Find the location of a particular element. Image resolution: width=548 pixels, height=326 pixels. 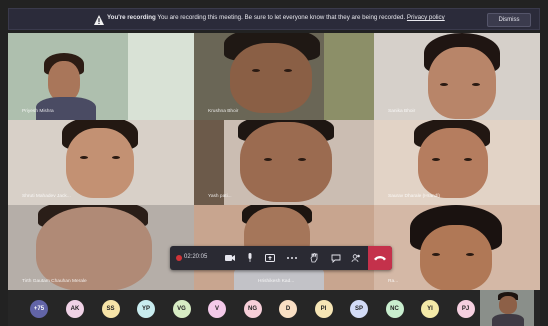

participant-avatar: AK is located at coordinates (75, 309).